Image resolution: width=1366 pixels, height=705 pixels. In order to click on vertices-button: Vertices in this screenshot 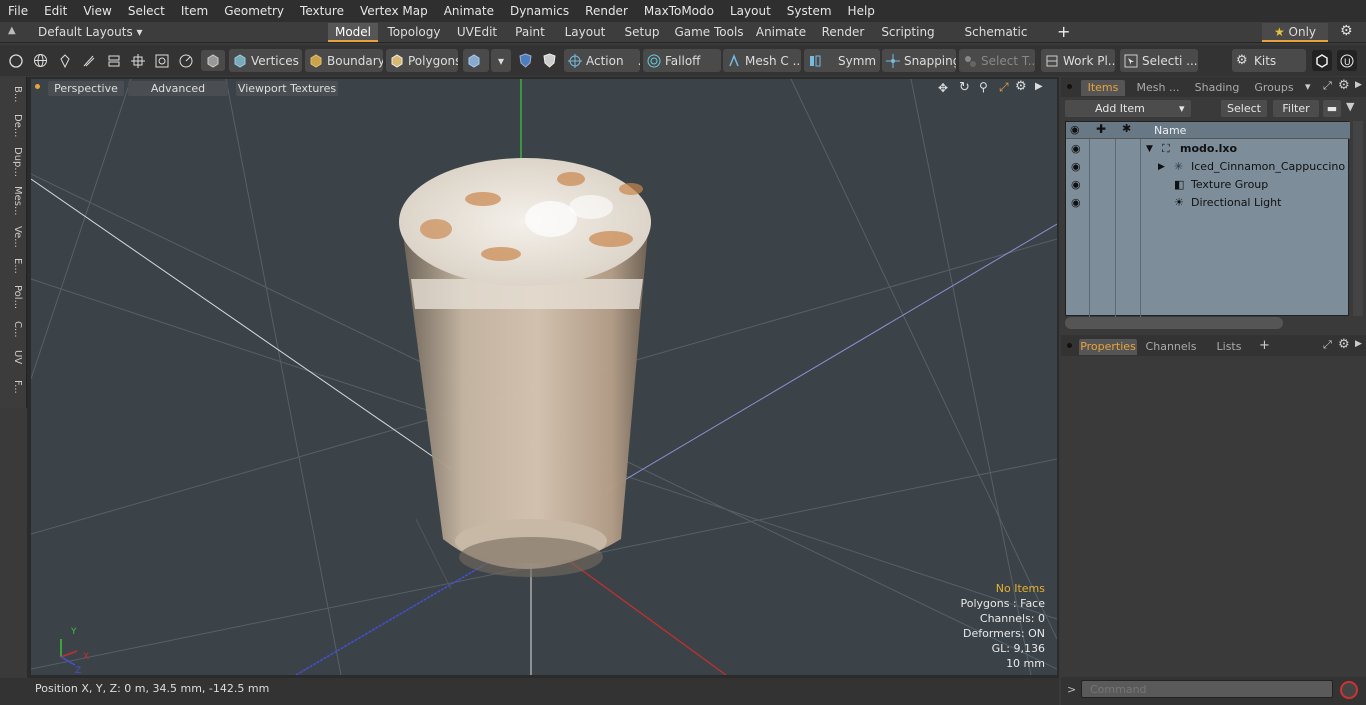, I will do `click(265, 60)`.